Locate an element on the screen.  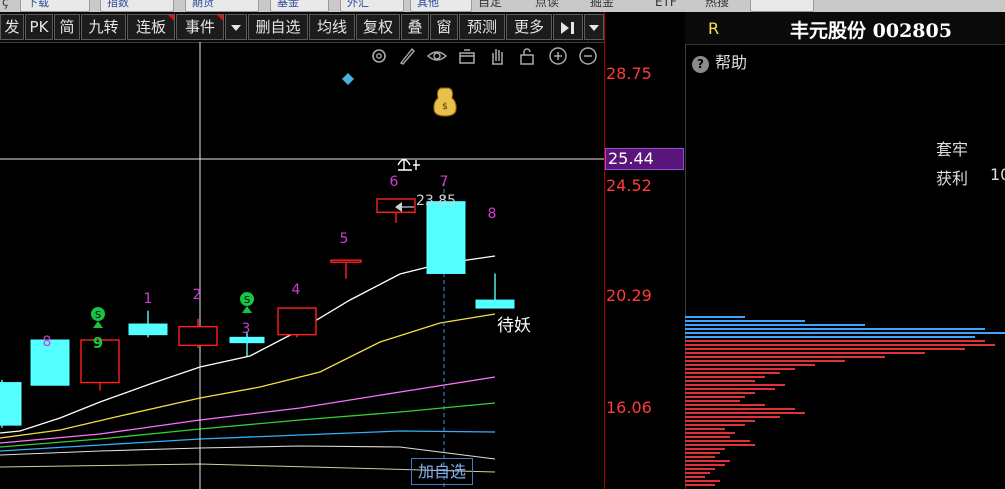
toolbar-button-jiuzhuan: 九转 is located at coordinates (103, 27).